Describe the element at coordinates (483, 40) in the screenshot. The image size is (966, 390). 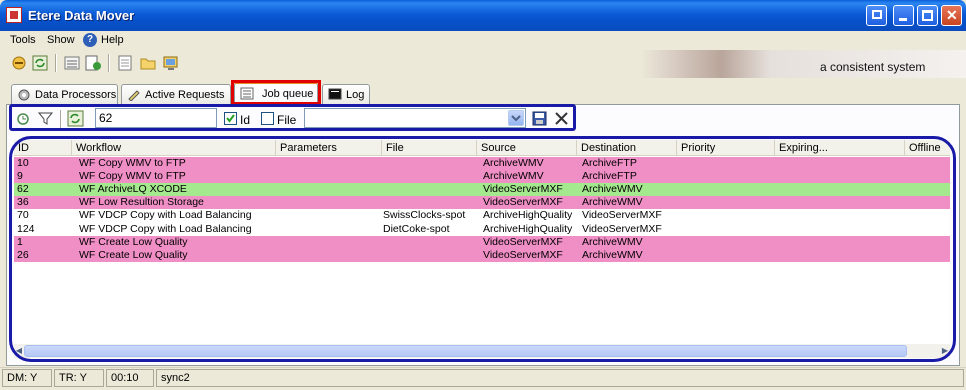
I see `menu-bar` at that location.